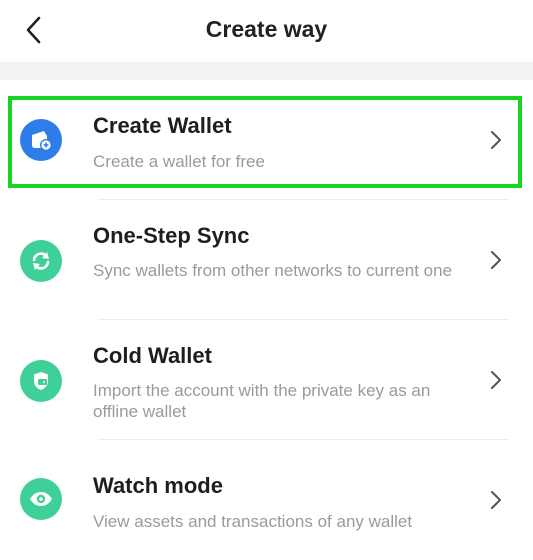  What do you see at coordinates (41, 381) in the screenshot?
I see `shield-icon` at bounding box center [41, 381].